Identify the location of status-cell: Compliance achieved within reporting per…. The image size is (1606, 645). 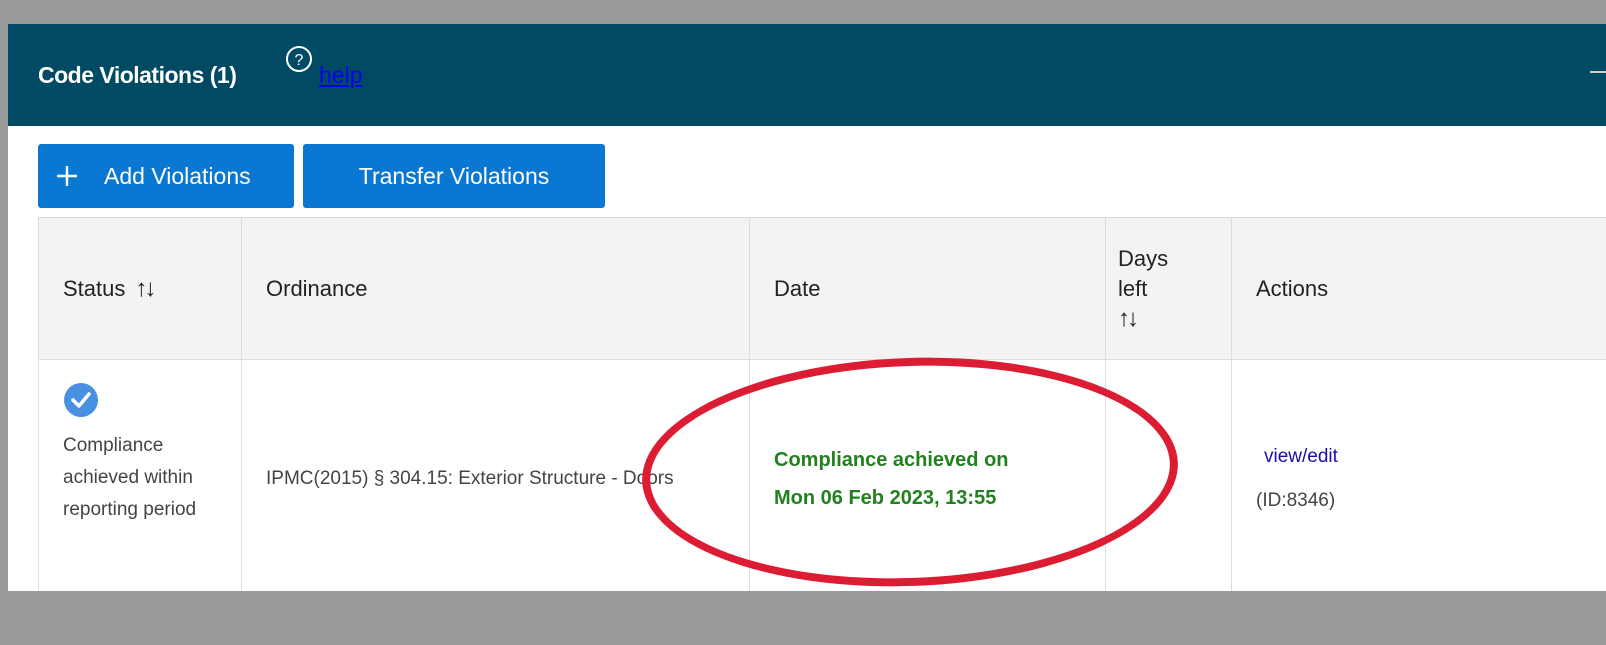
(140, 479).